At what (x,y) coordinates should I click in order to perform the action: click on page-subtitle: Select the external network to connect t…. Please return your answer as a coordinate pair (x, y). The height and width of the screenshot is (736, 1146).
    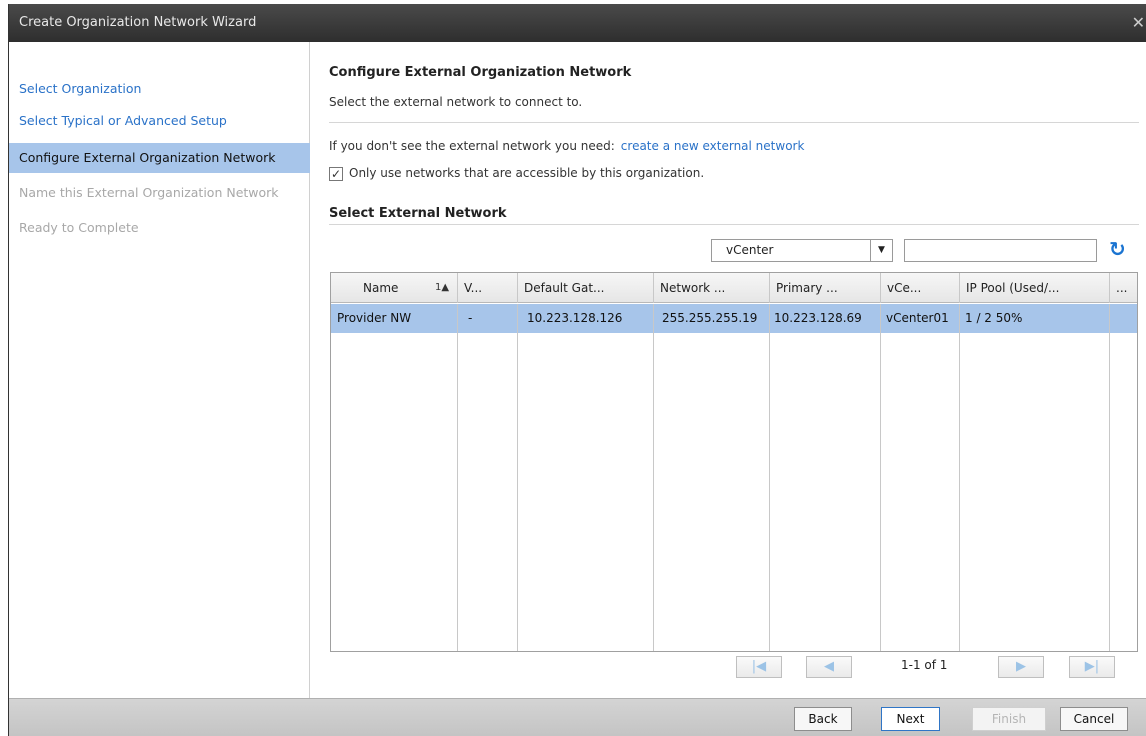
    Looking at the image, I should click on (456, 102).